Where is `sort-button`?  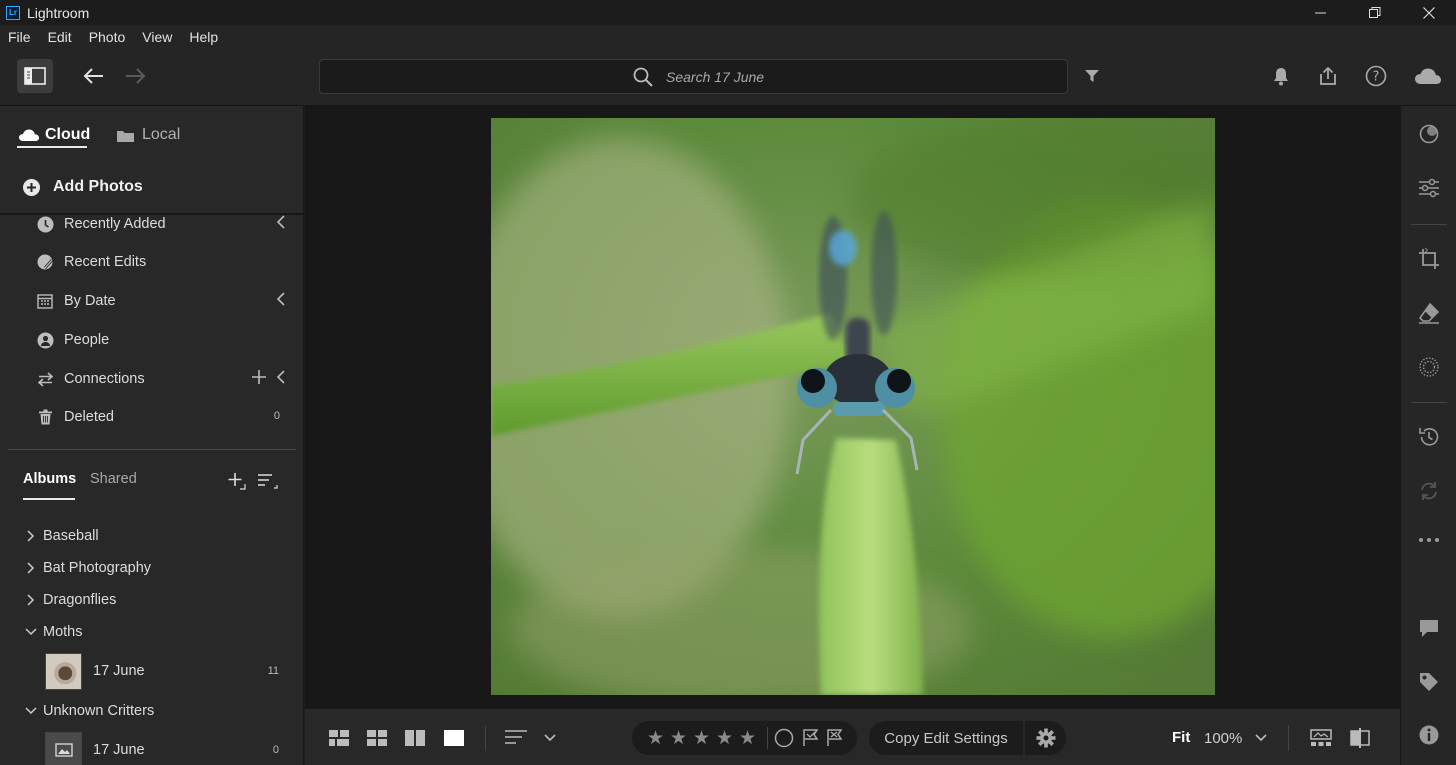
sort-button is located at coordinates (516, 738).